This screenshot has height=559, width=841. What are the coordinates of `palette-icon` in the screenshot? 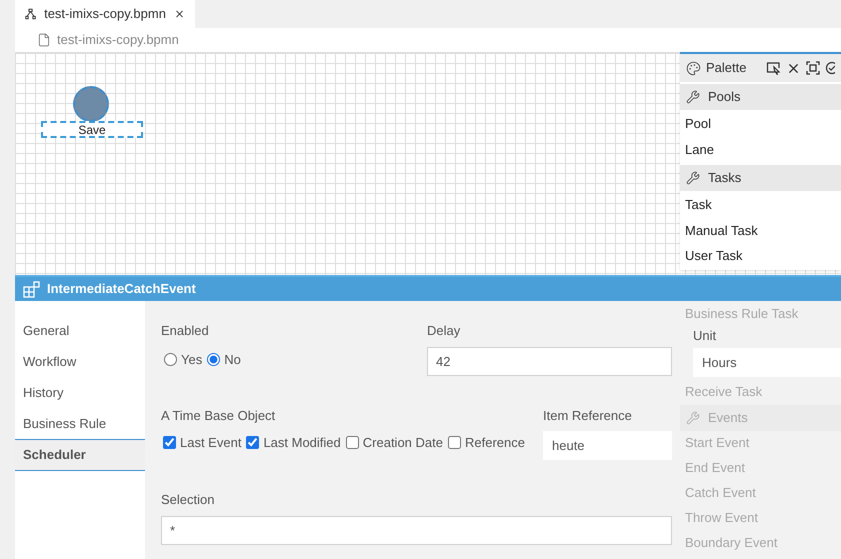 It's located at (693, 68).